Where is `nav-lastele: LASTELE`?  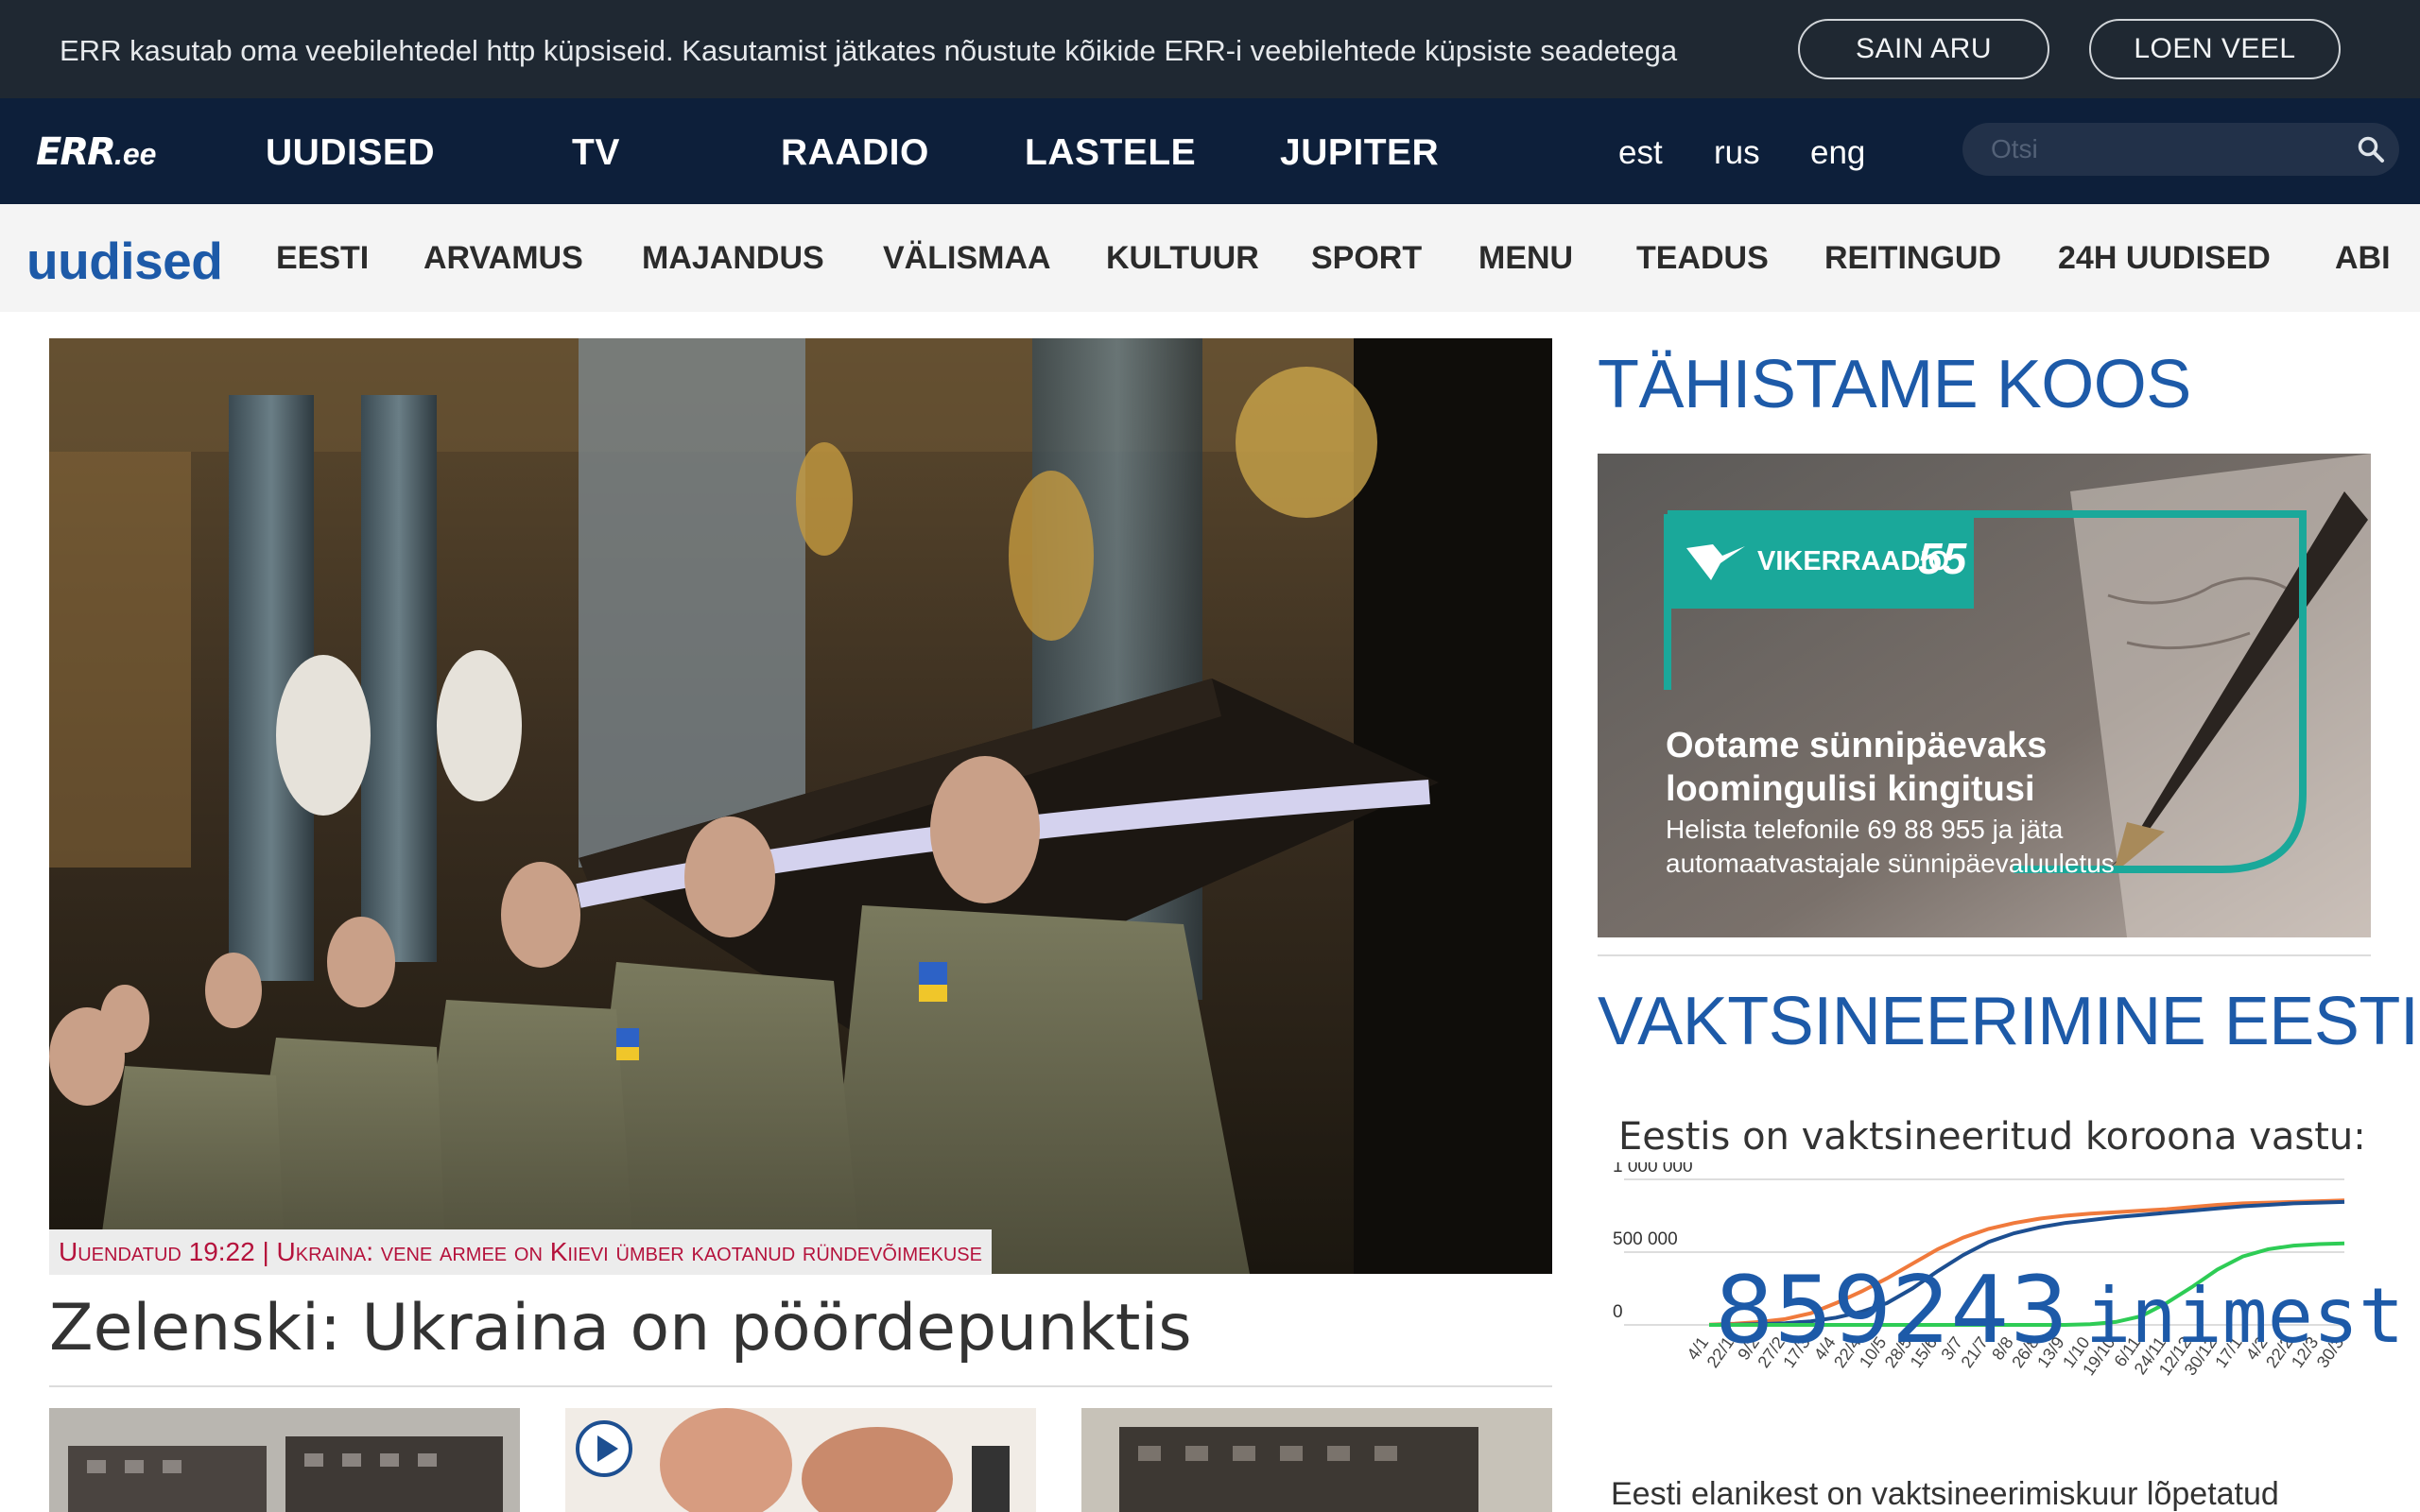
nav-lastele: LASTELE is located at coordinates (1110, 153).